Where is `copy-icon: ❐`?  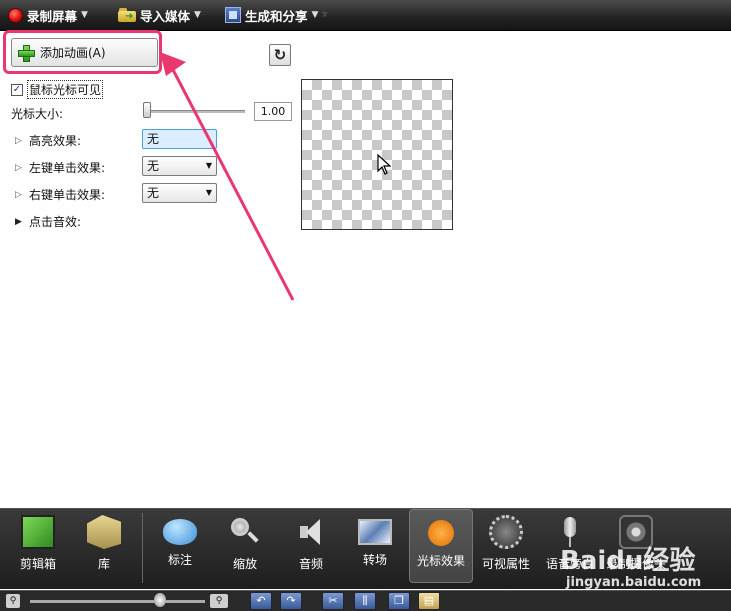 copy-icon: ❐ is located at coordinates (399, 601).